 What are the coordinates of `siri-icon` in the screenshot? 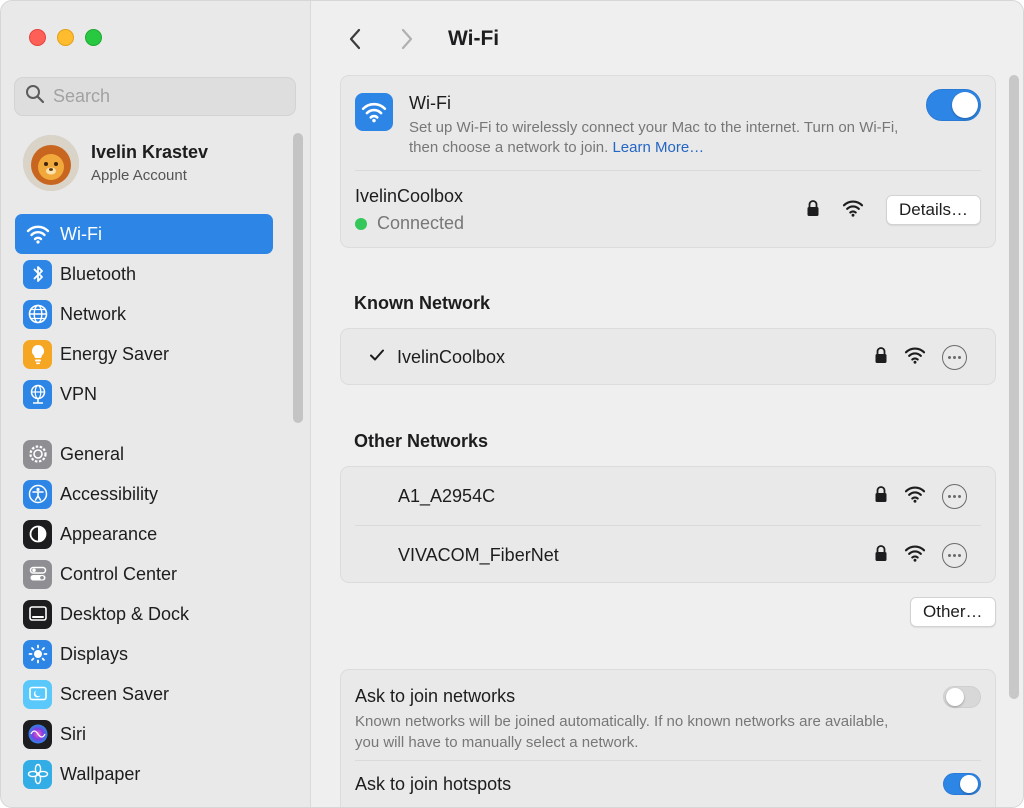 It's located at (37, 734).